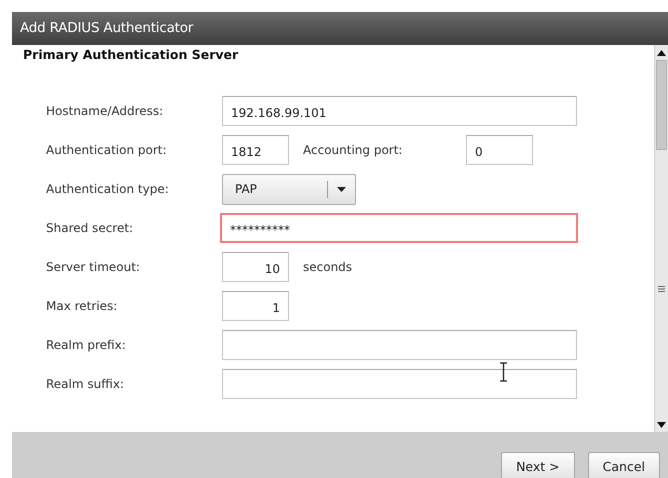  I want to click on field-label: Realm prefix:, so click(86, 345).